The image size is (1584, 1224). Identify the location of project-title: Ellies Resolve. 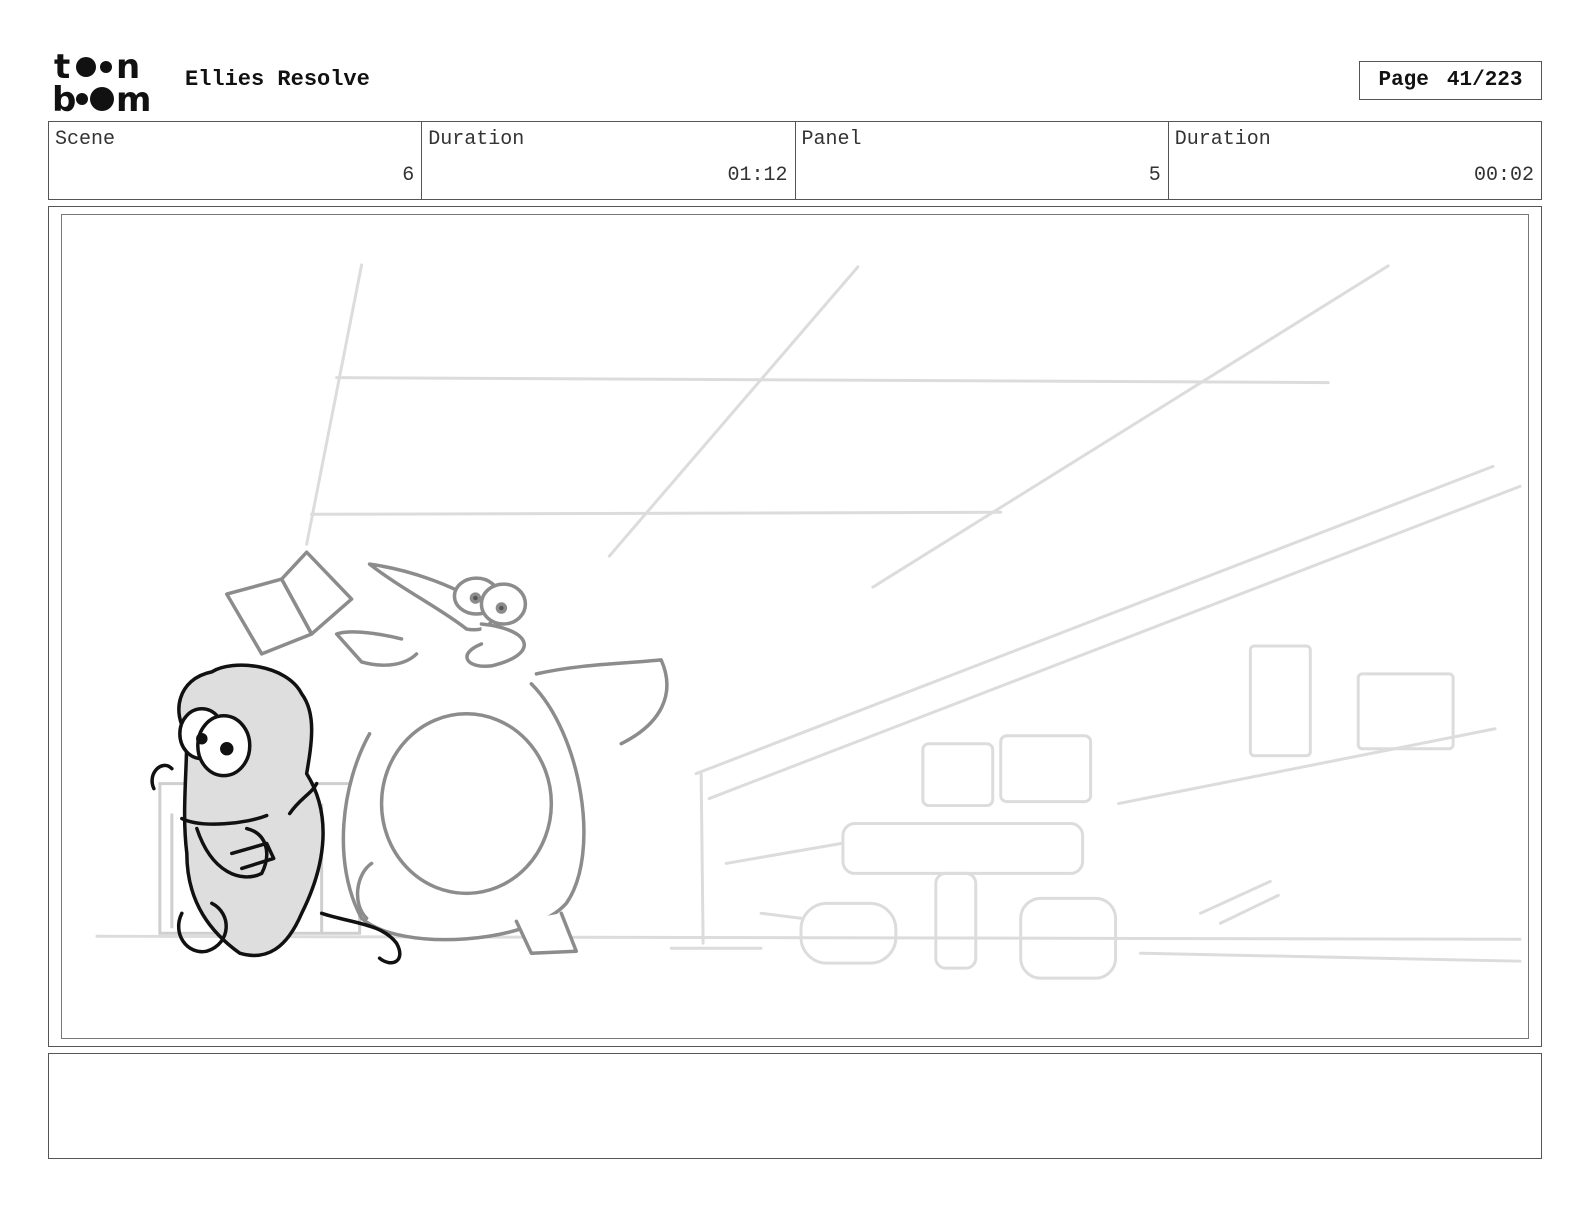
(277, 79).